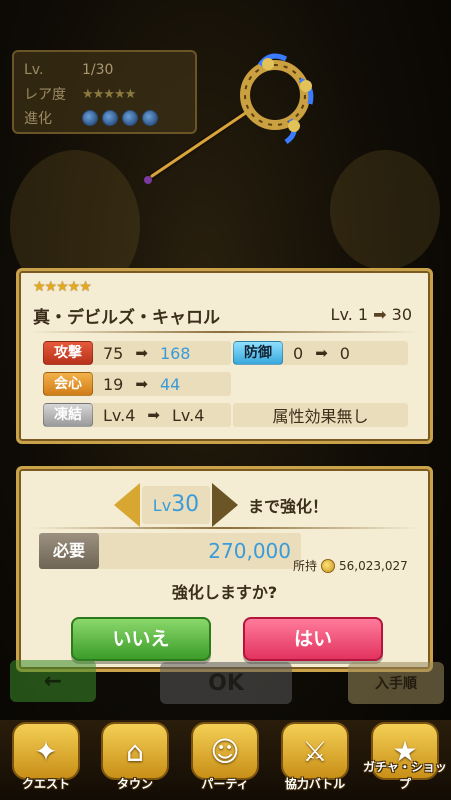 The width and height of the screenshot is (451, 800). What do you see at coordinates (69, 551) in the screenshot?
I see `required-label: 必要` at bounding box center [69, 551].